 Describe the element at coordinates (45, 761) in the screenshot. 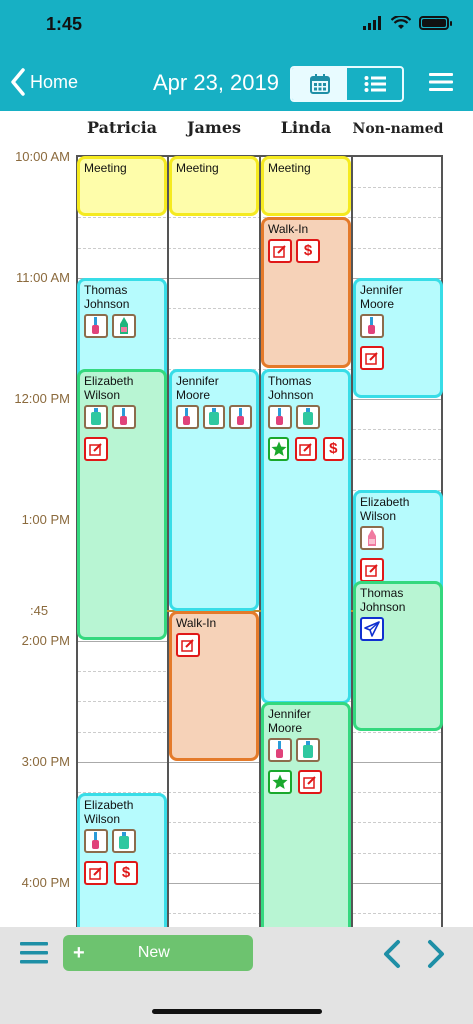

I see `time-label: 3:00 PM` at that location.